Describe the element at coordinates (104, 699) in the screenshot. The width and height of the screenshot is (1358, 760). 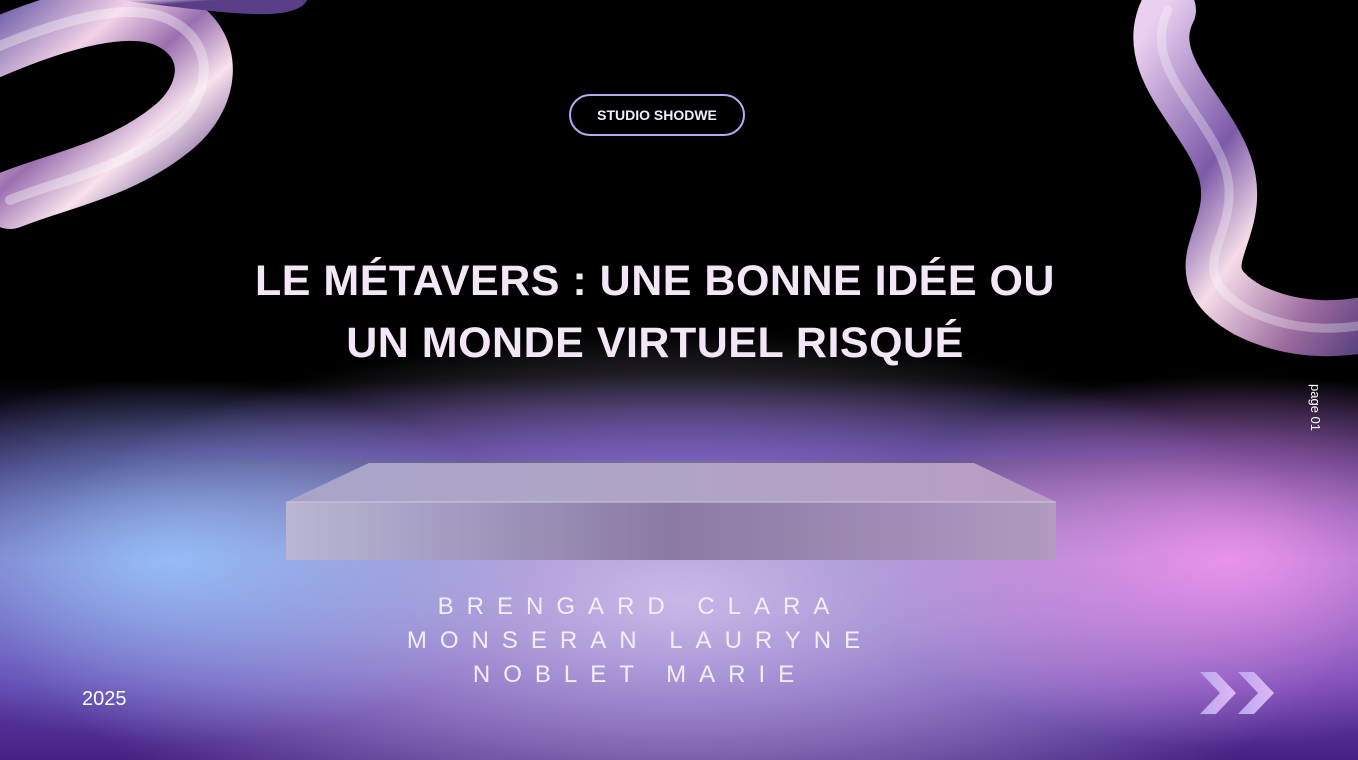
I see `year-label: 2025` at that location.